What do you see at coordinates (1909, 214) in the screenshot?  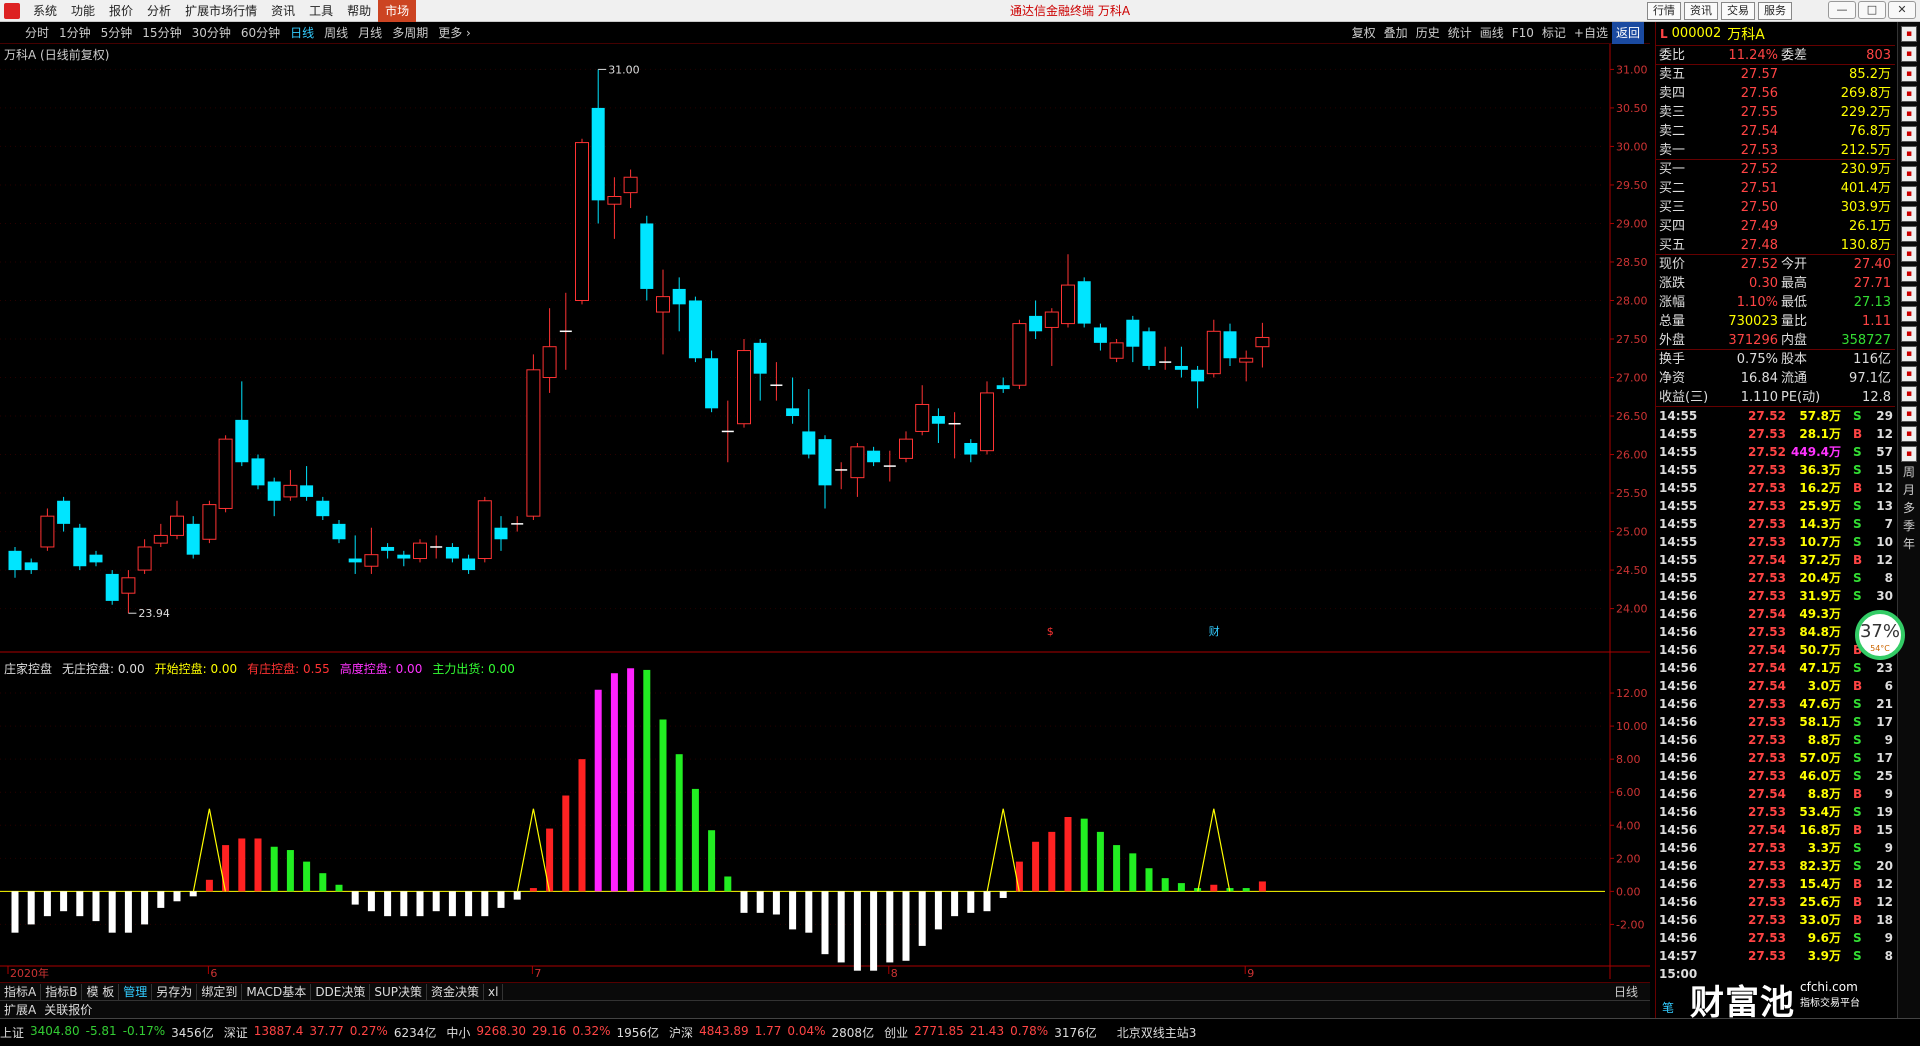 I see `side-tool-icon-9: ▪` at bounding box center [1909, 214].